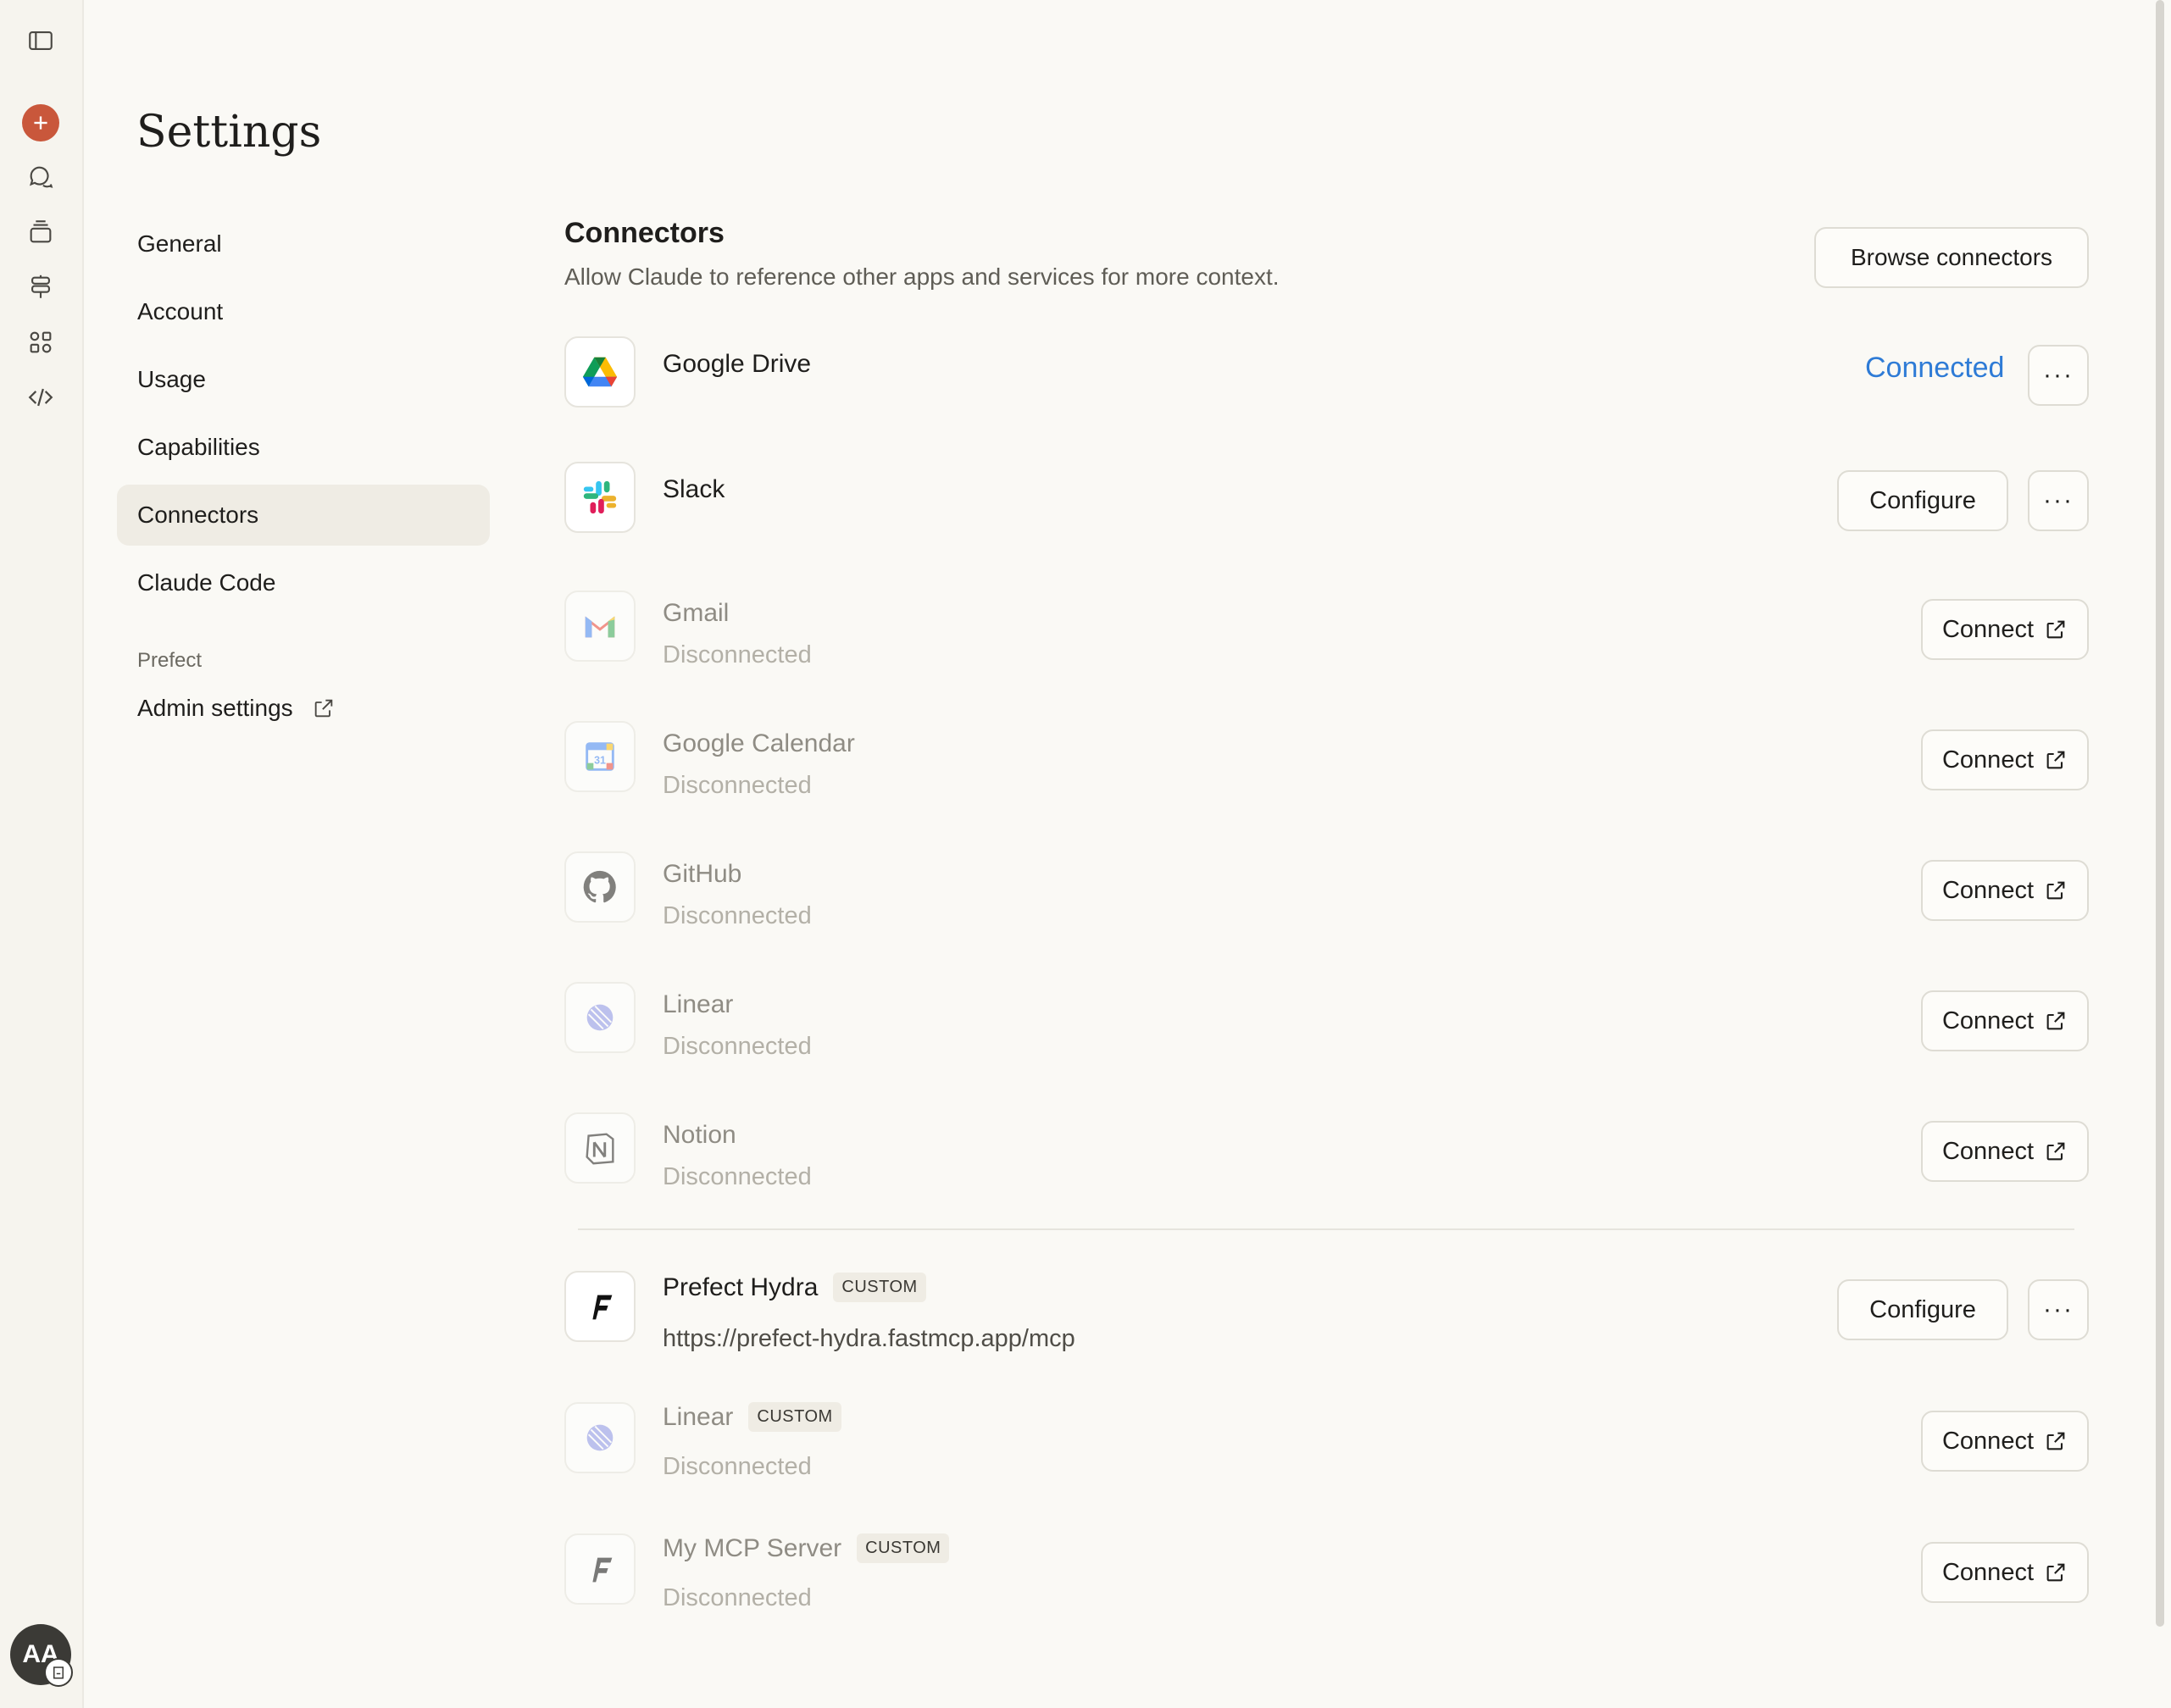 The width and height of the screenshot is (2171, 1708). Describe the element at coordinates (1327, 374) in the screenshot. I see `connector-row-google-drive: Google Drive Connected ···` at that location.